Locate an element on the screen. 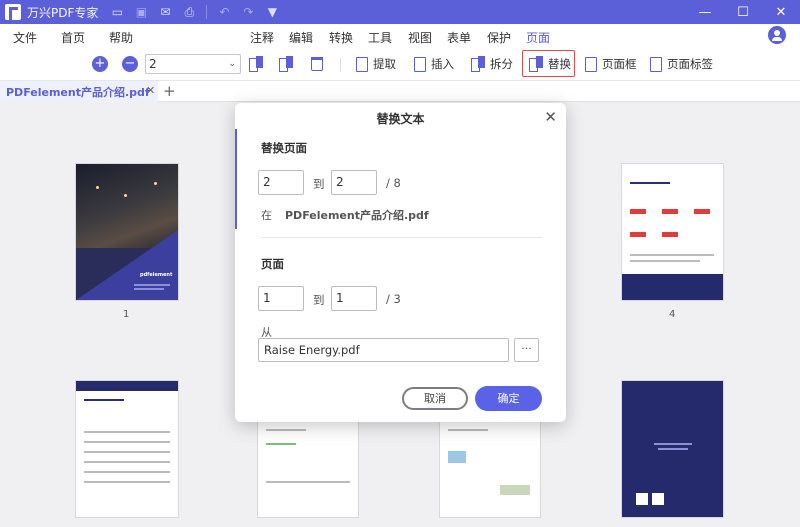  menu-view: 视图 is located at coordinates (420, 37).